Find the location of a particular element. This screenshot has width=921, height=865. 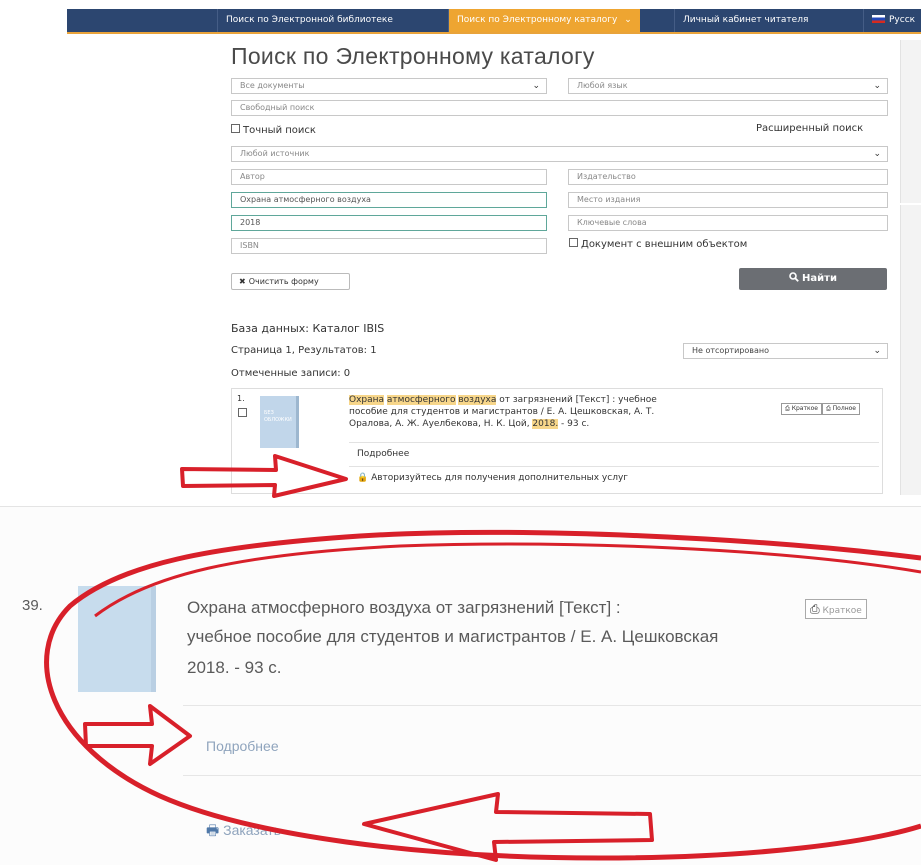

nav-language: Русск is located at coordinates (892, 20).